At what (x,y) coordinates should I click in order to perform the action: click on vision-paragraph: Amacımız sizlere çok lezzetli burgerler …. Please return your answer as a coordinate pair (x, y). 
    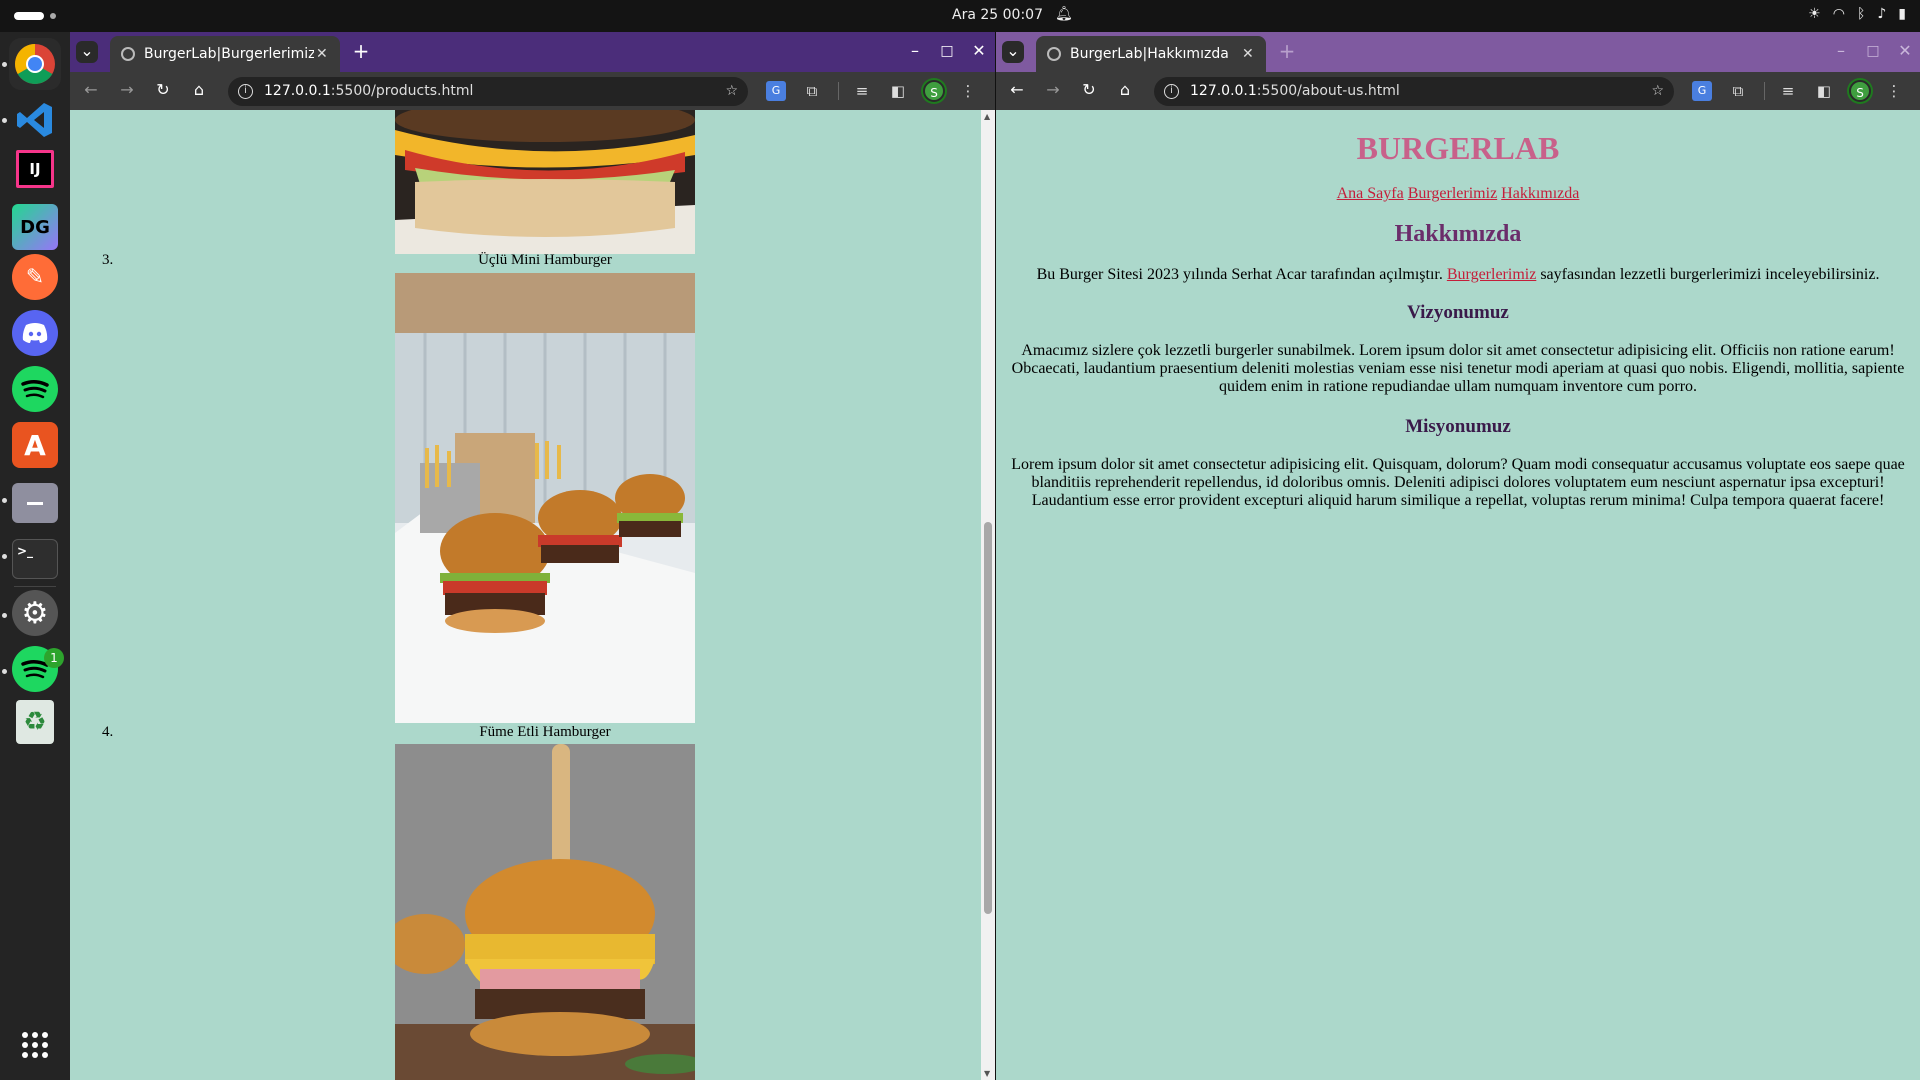
    Looking at the image, I should click on (1458, 368).